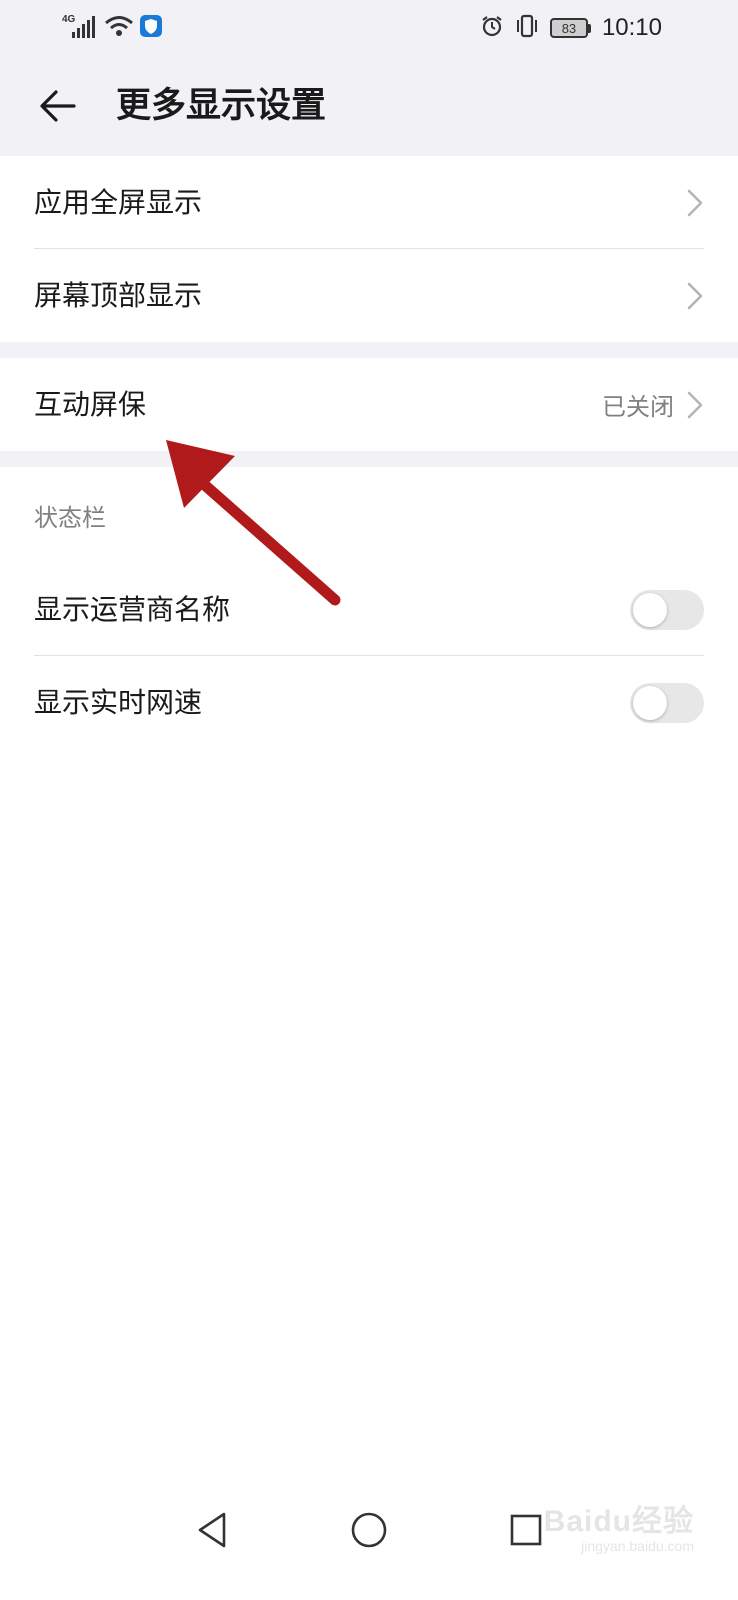 This screenshot has height=1600, width=738. I want to click on show-network-speed-item: 显示实时网速, so click(369, 702).